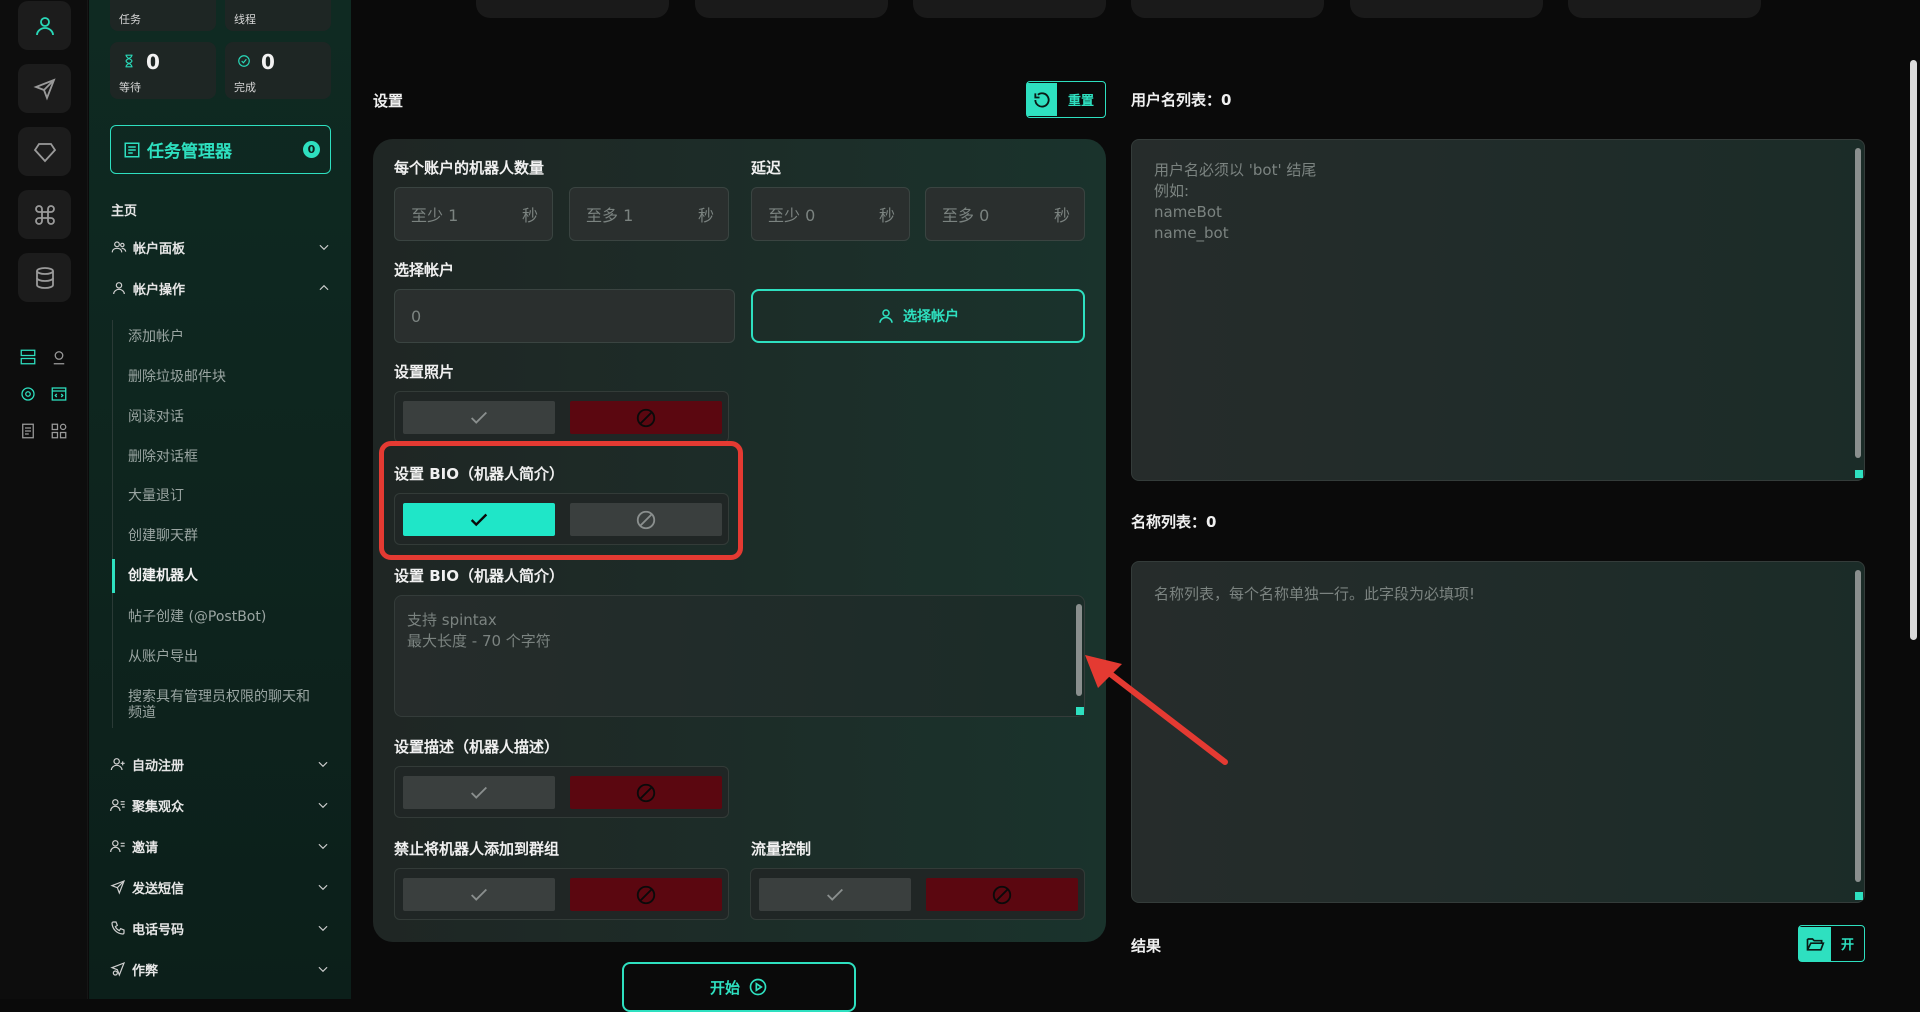  What do you see at coordinates (223, 377) in the screenshot?
I see `sub-item-spam-block: 删除垃圾邮件块` at bounding box center [223, 377].